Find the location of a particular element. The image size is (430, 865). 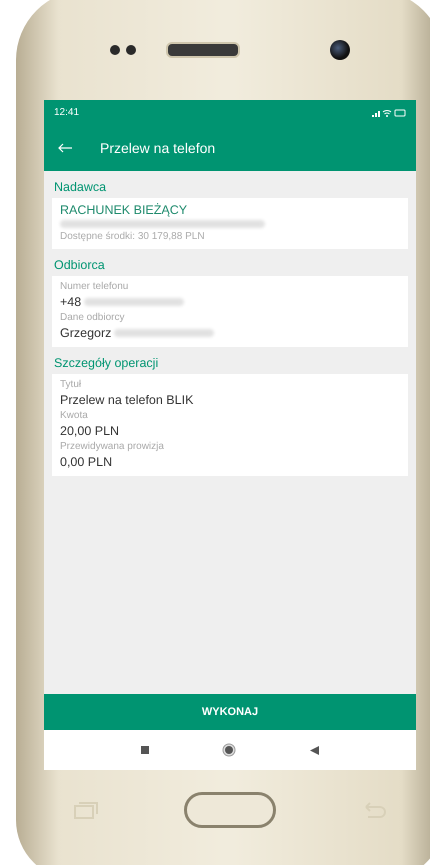

recent-apps-icon is located at coordinates (144, 750).